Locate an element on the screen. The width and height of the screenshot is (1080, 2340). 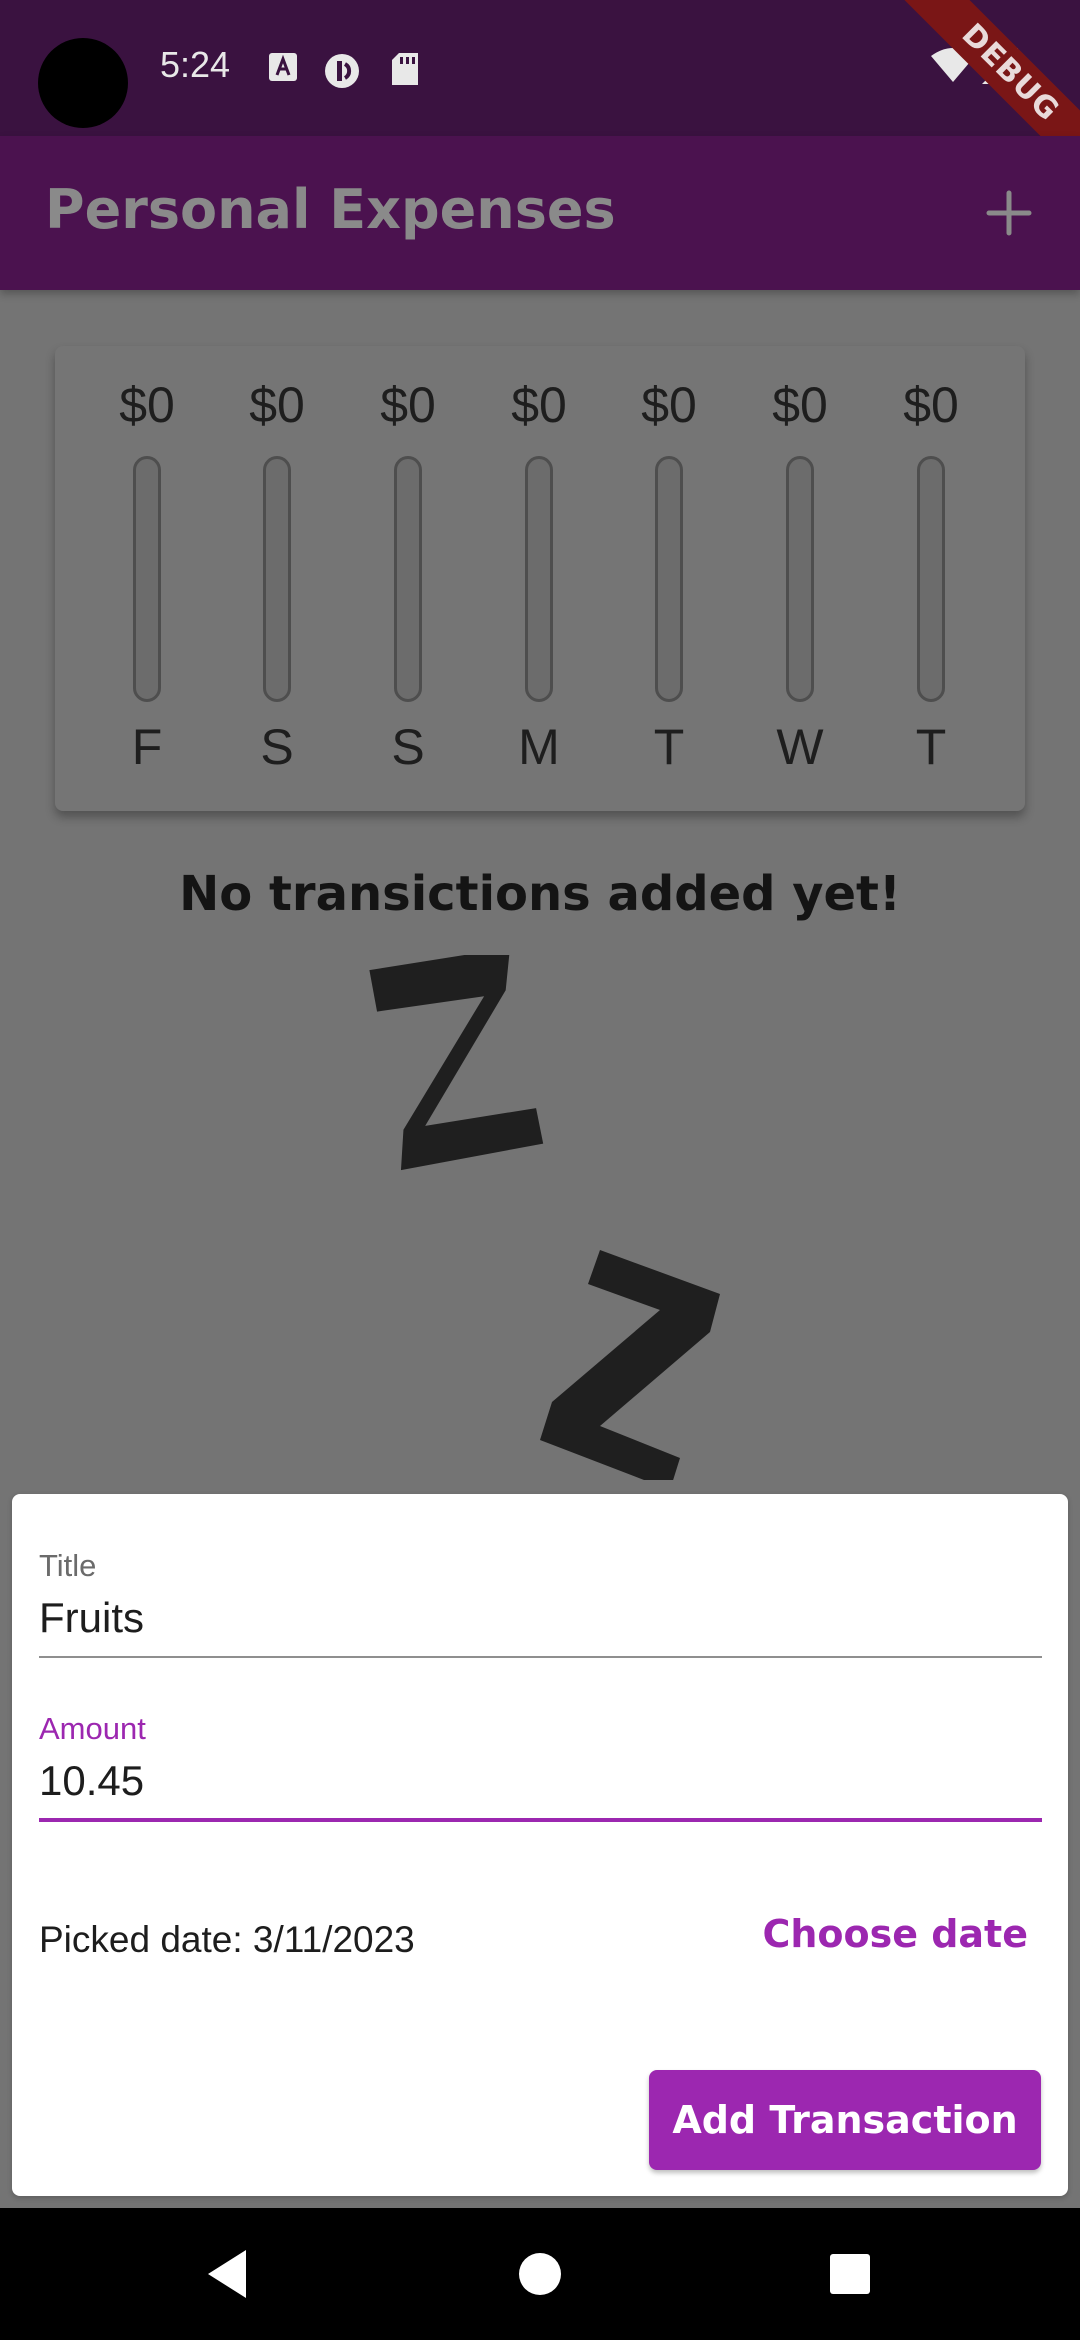
sd-card-icon is located at coordinates (405, 69).